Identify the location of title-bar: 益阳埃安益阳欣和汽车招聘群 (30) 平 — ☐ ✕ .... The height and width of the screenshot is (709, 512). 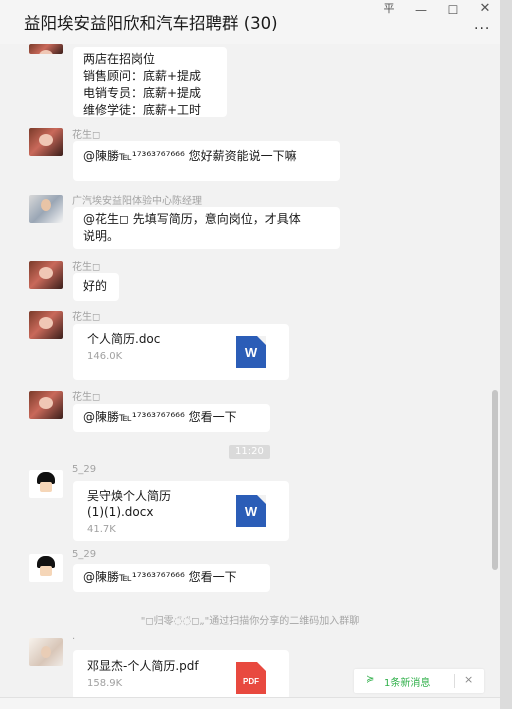
(256, 22).